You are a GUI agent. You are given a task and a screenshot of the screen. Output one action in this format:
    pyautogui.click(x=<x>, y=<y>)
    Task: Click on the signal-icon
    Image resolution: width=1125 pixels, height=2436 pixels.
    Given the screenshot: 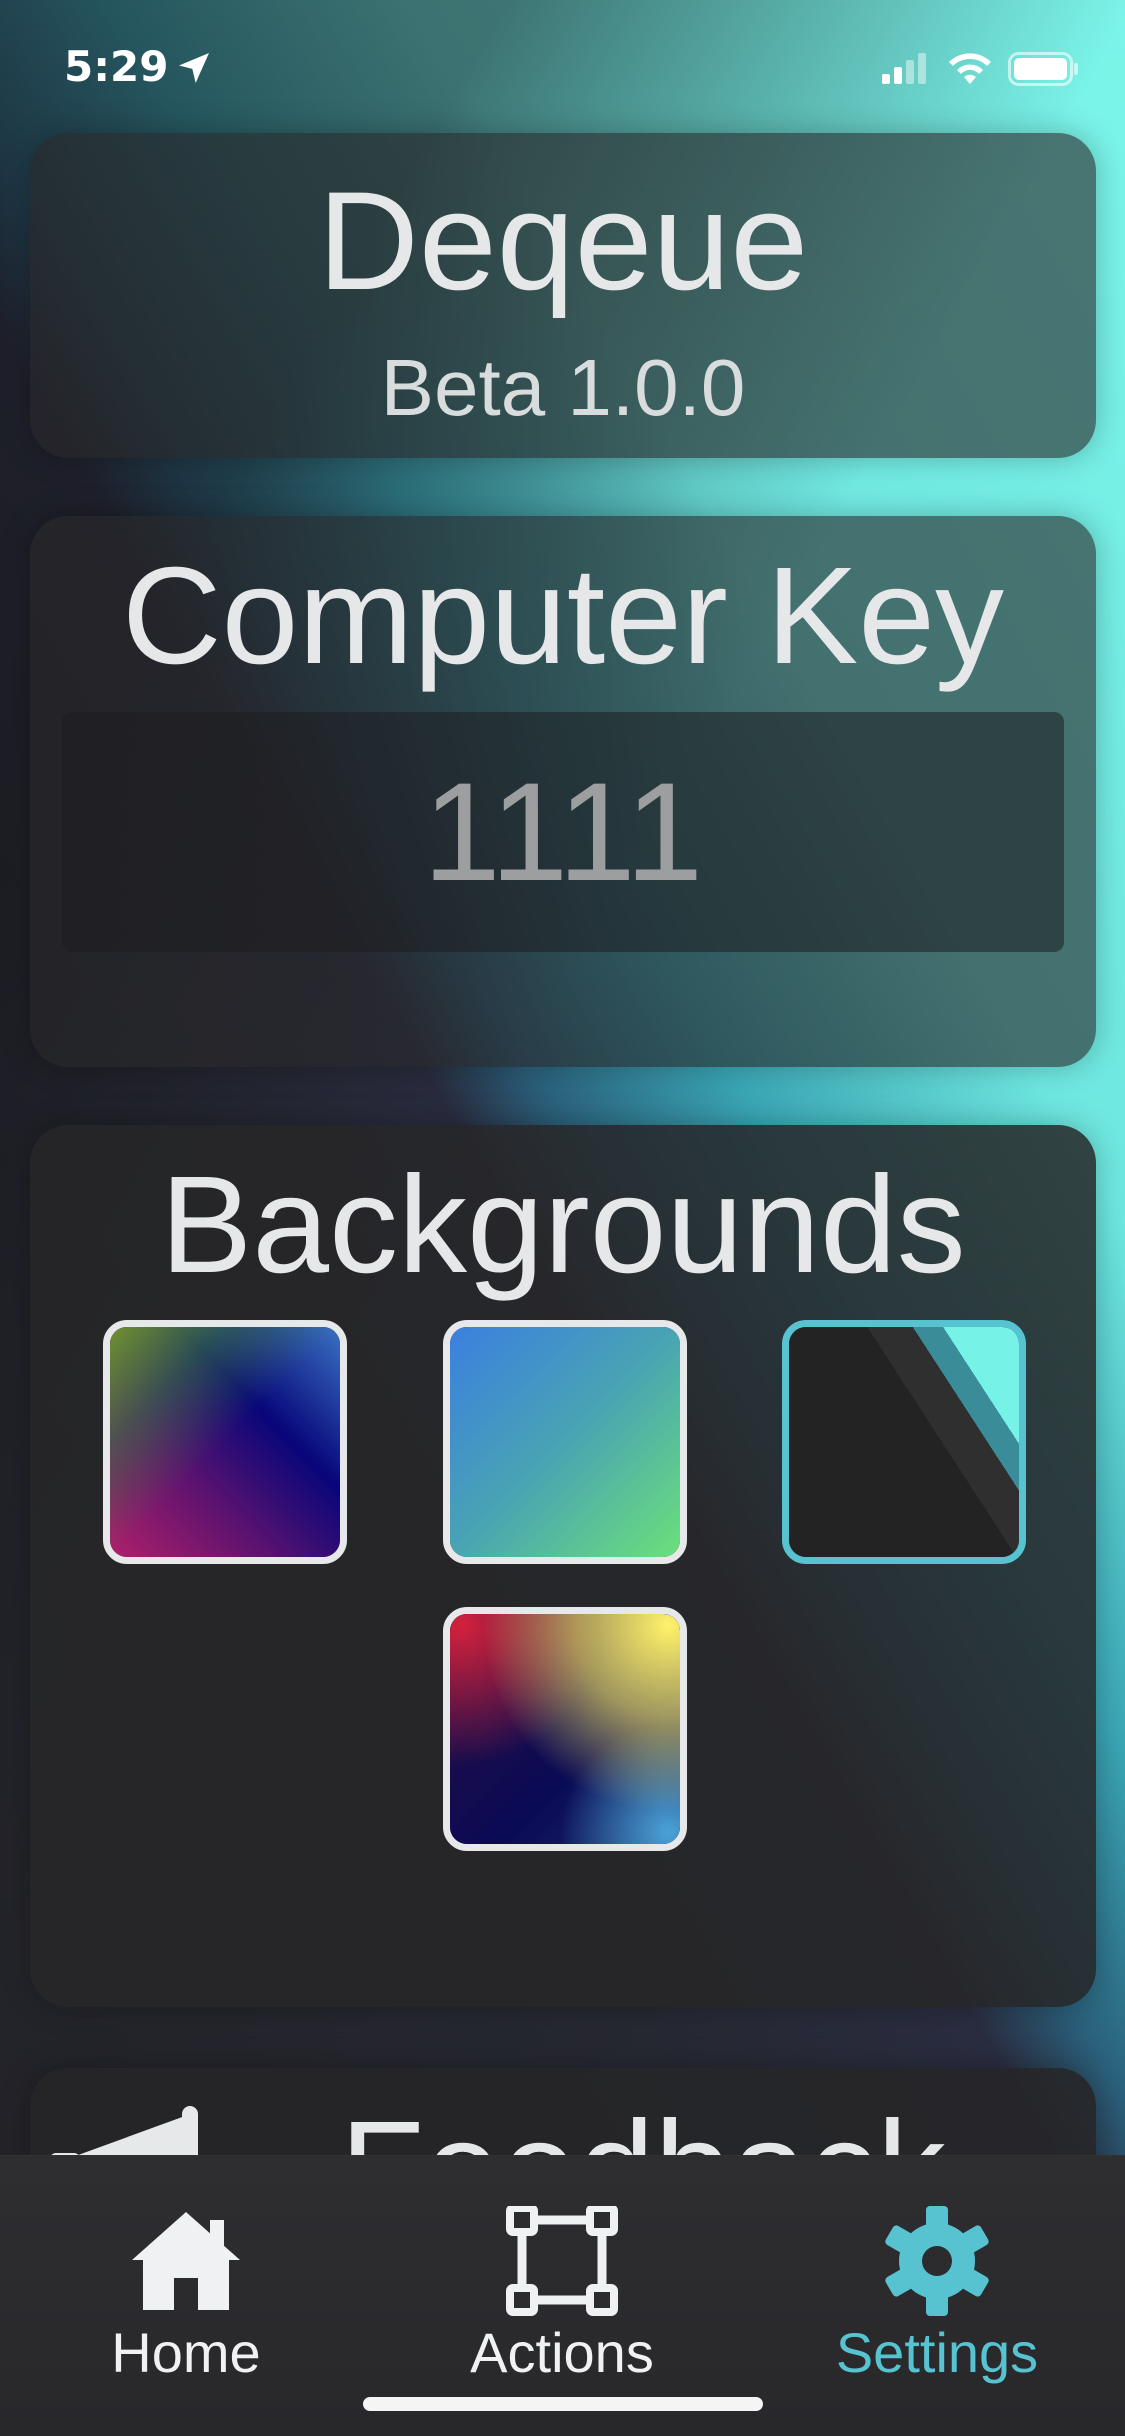 What is the action you would take?
    pyautogui.click(x=904, y=68)
    